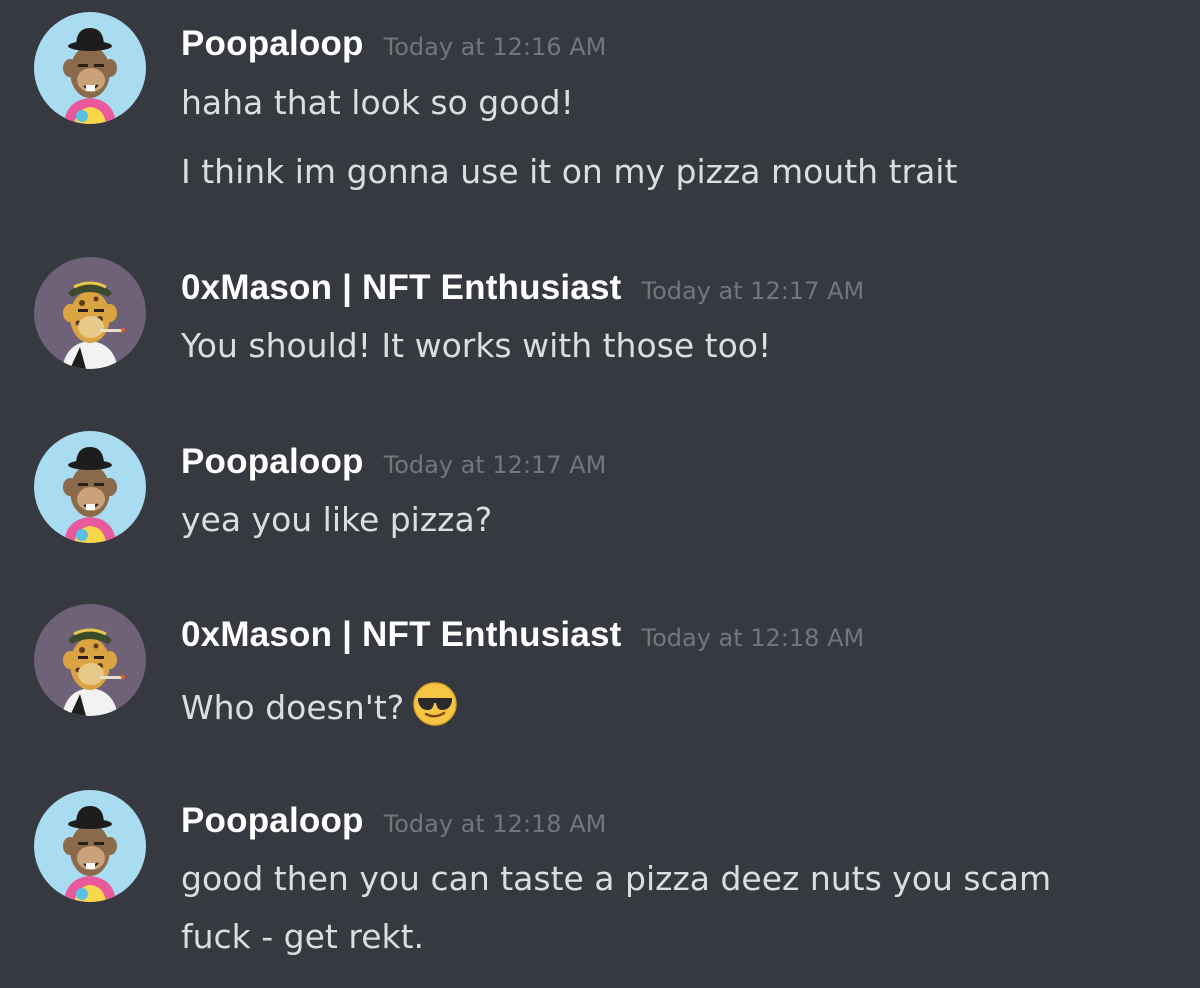  Describe the element at coordinates (435, 708) in the screenshot. I see `sunglasses-emoji-icon` at that location.